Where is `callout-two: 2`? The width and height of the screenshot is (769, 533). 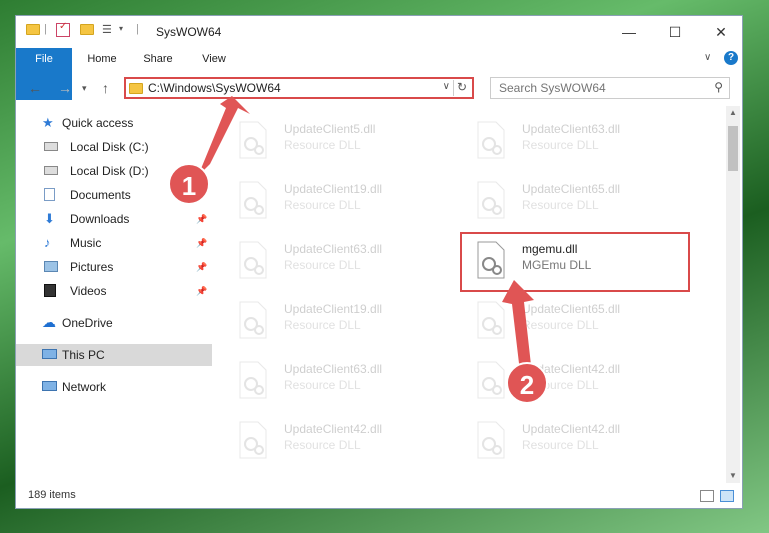
callout-two: 2 is located at coordinates (527, 383).